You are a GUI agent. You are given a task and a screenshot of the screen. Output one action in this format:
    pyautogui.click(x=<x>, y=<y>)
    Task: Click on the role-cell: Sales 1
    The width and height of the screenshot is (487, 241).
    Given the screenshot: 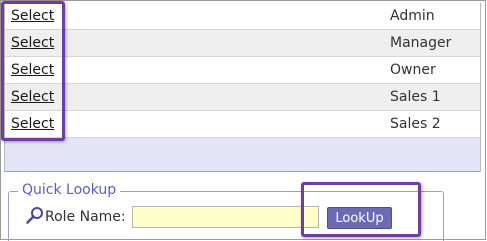 What is the action you would take?
    pyautogui.click(x=415, y=97)
    